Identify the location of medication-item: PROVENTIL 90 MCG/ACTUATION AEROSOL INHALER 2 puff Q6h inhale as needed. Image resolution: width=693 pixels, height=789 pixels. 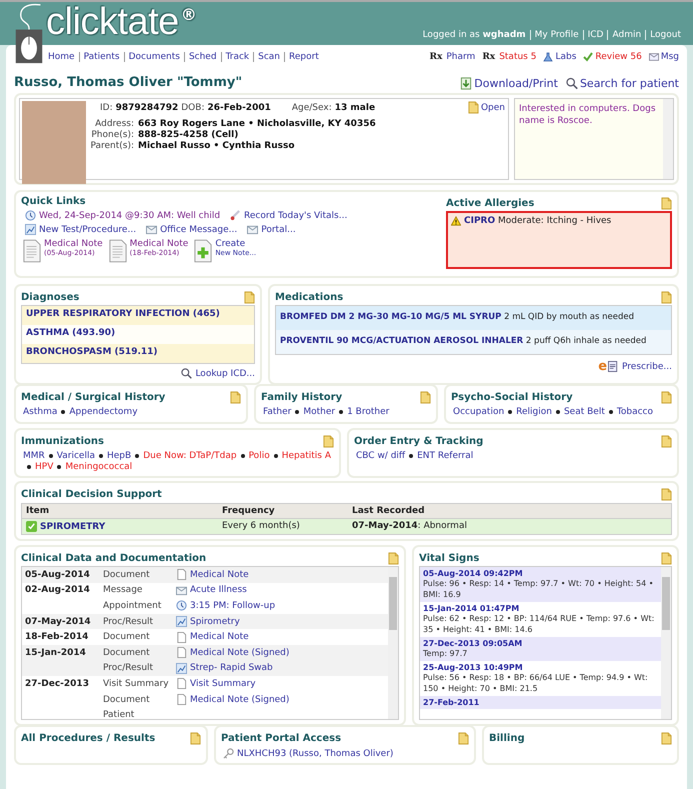
(473, 342).